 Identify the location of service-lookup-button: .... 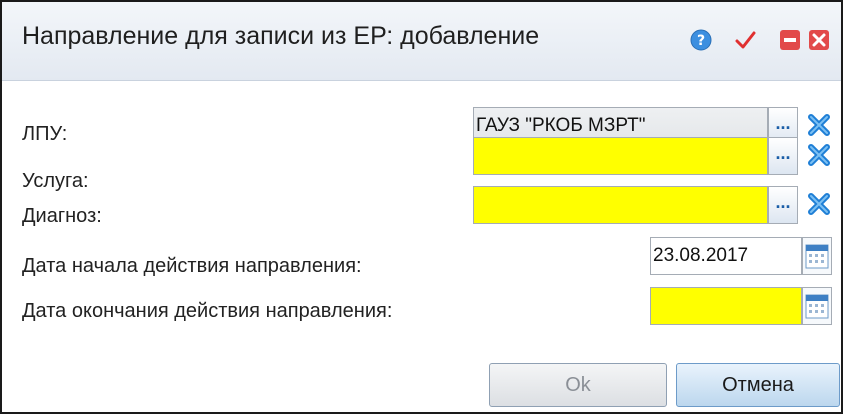
(783, 156).